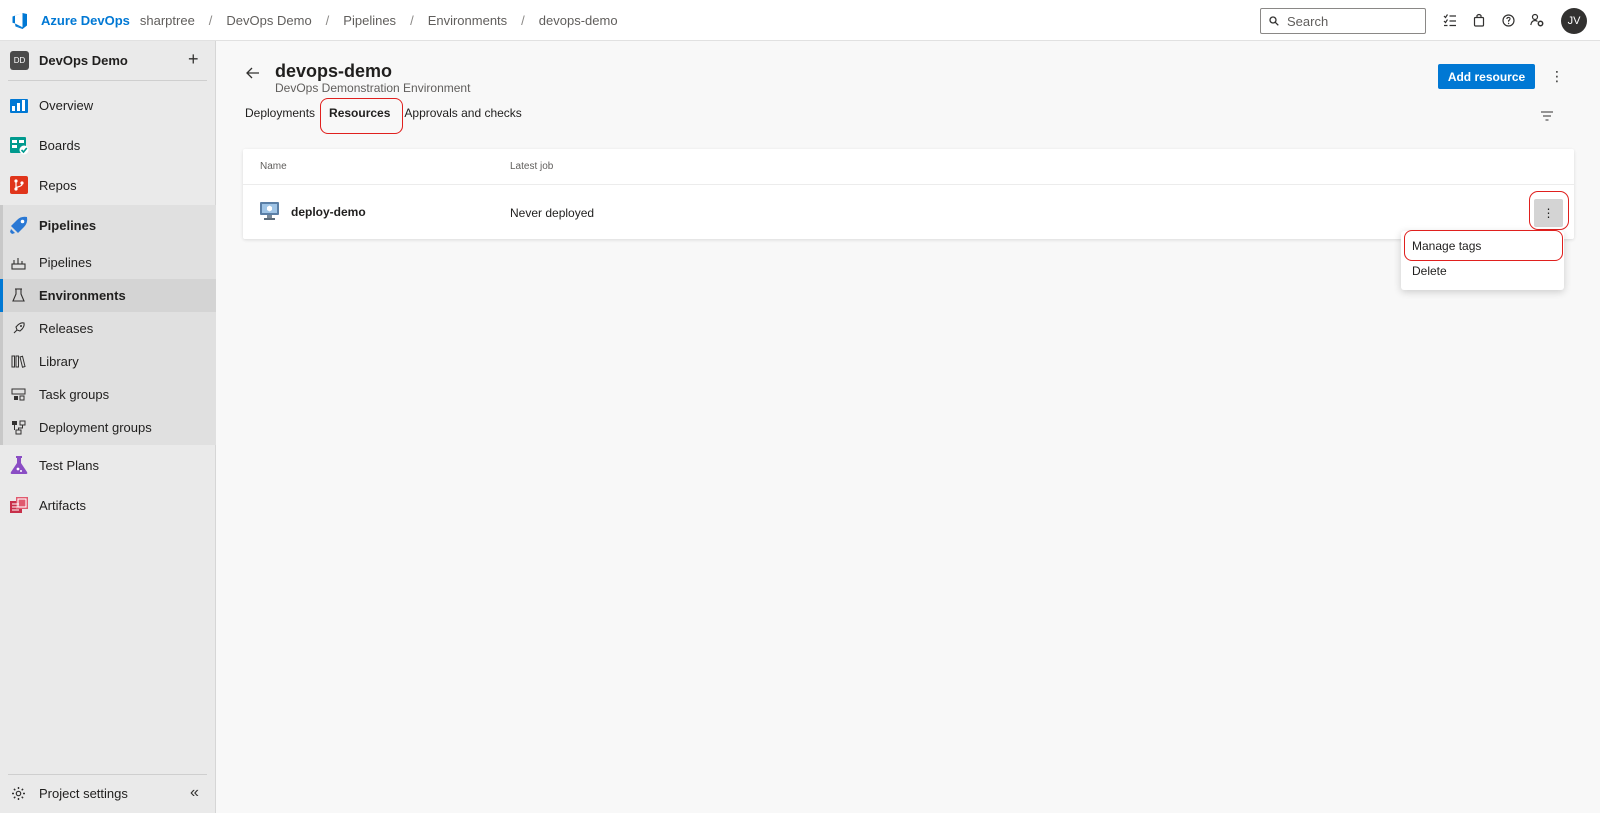 This screenshot has height=813, width=1600. Describe the element at coordinates (66, 105) in the screenshot. I see `sidebar-item-label: Overview` at that location.